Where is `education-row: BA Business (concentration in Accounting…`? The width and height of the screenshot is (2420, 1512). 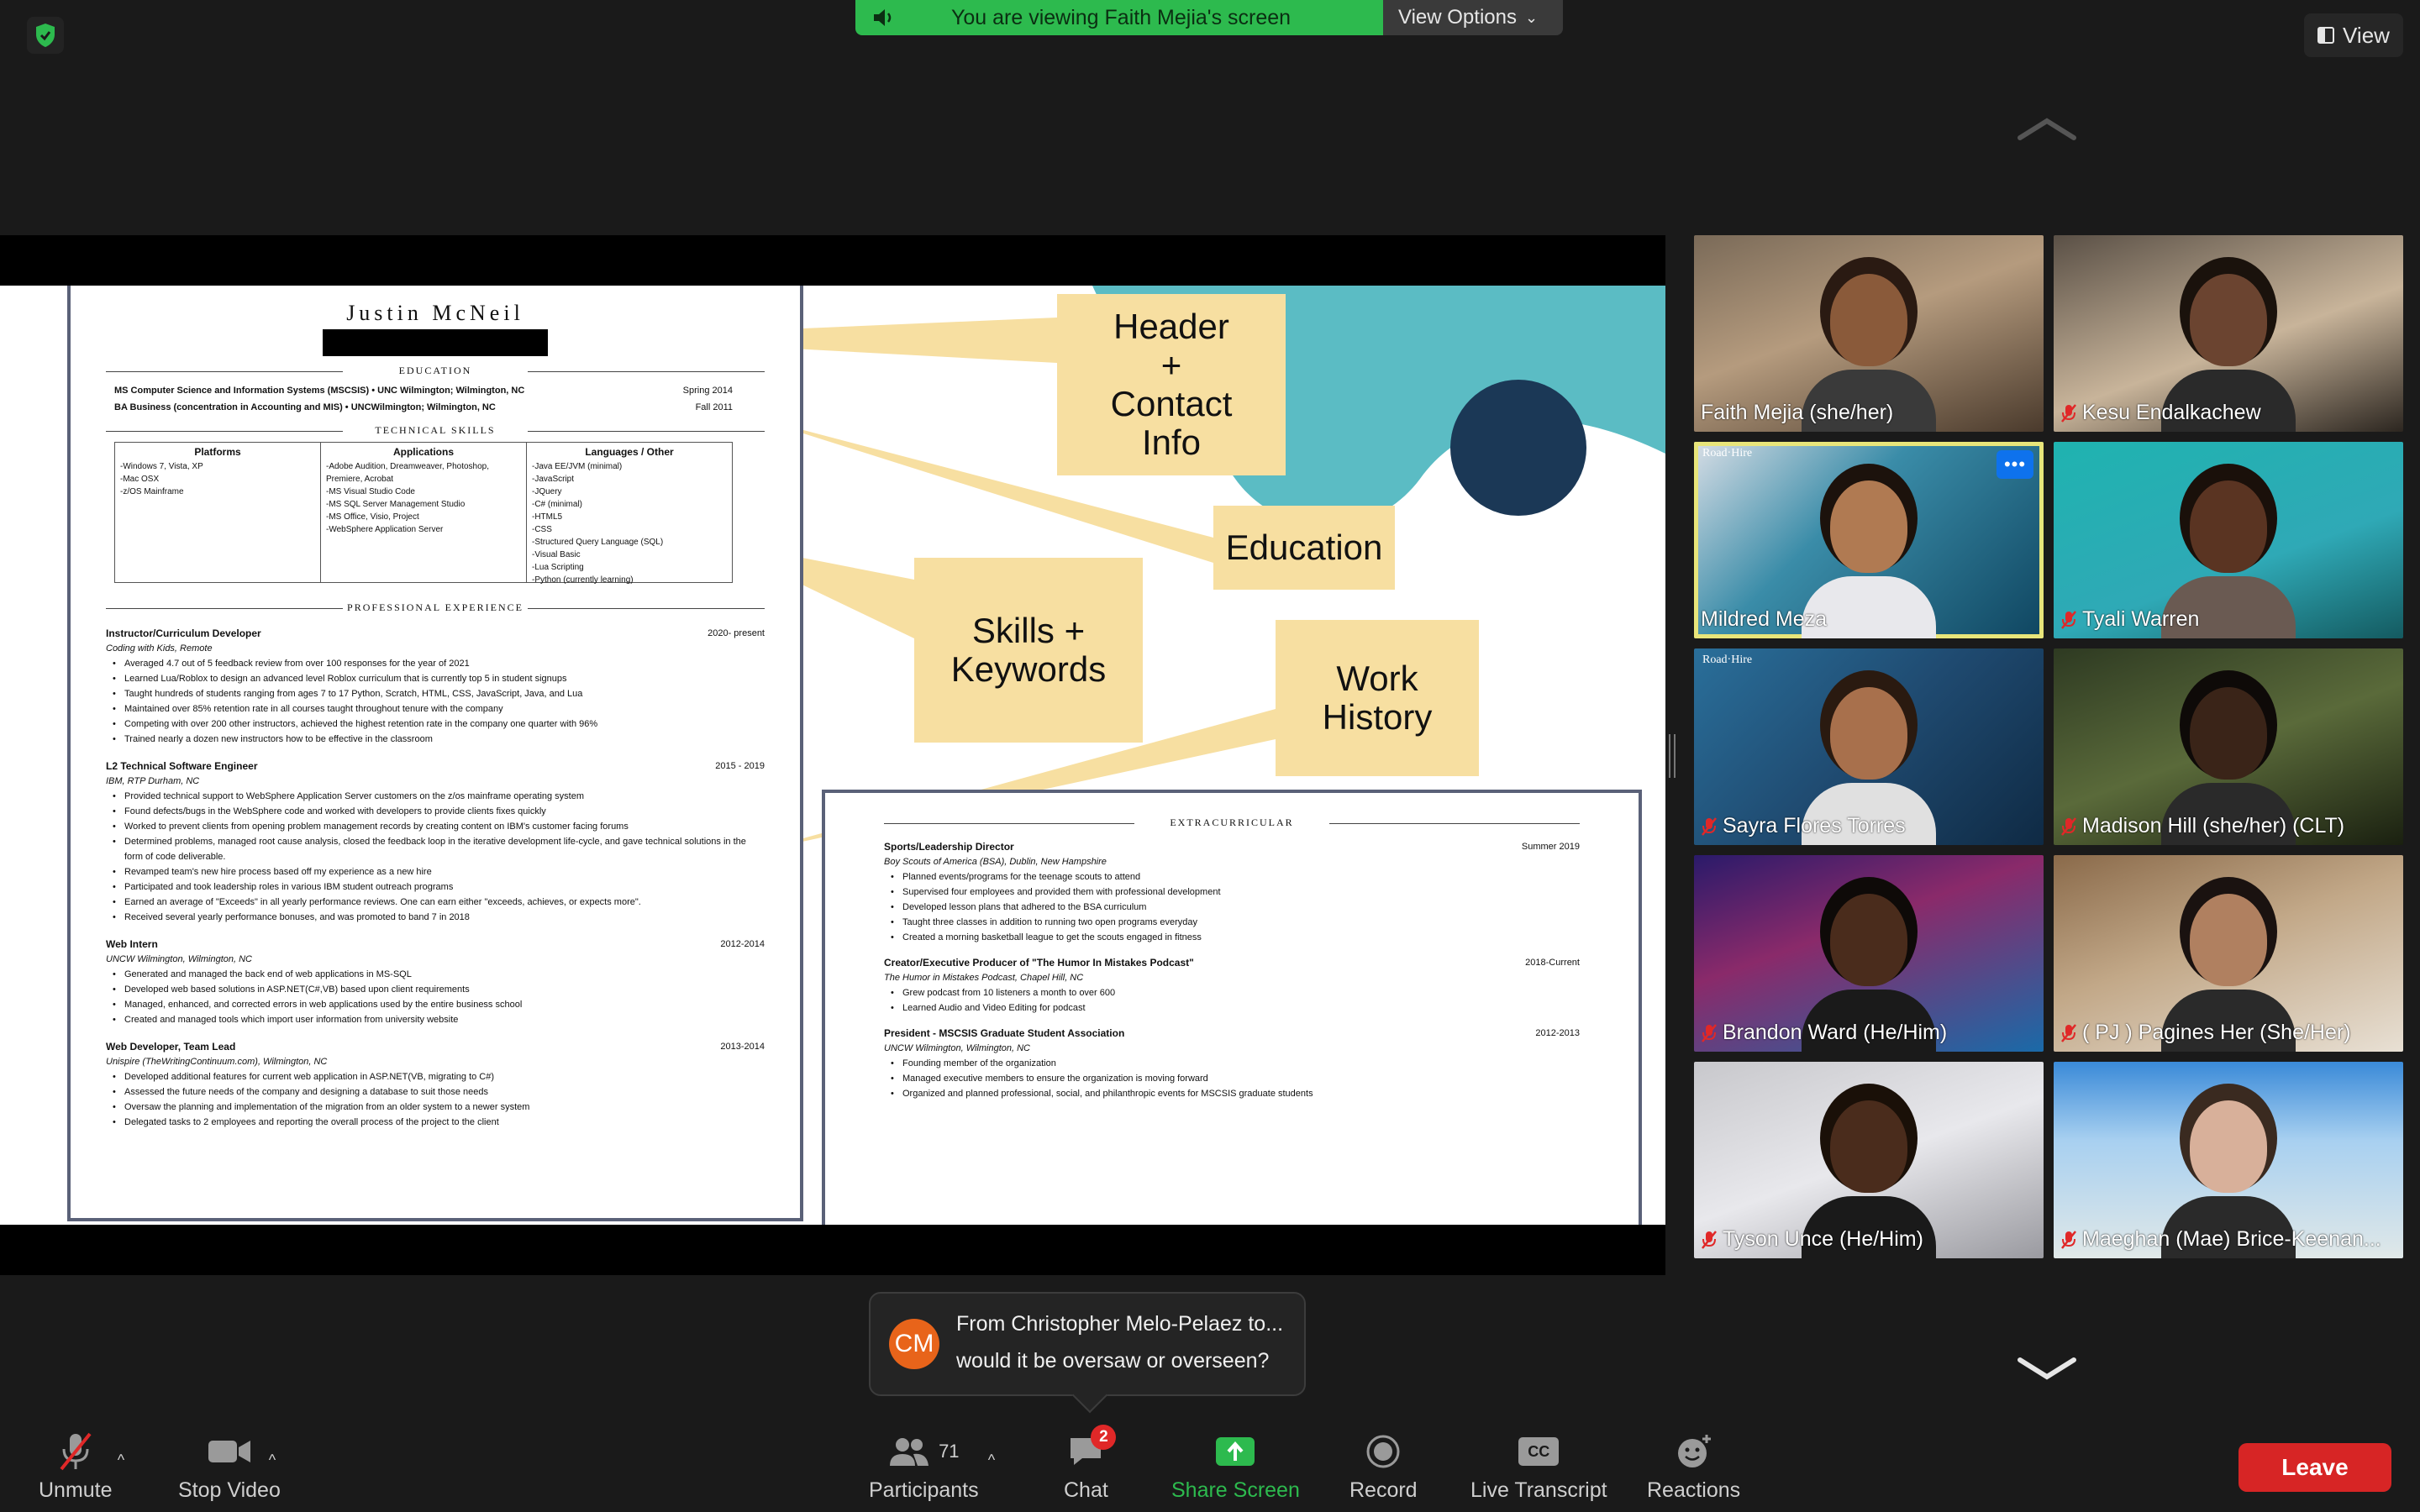
education-row: BA Business (concentration in Accounting… is located at coordinates (435, 407).